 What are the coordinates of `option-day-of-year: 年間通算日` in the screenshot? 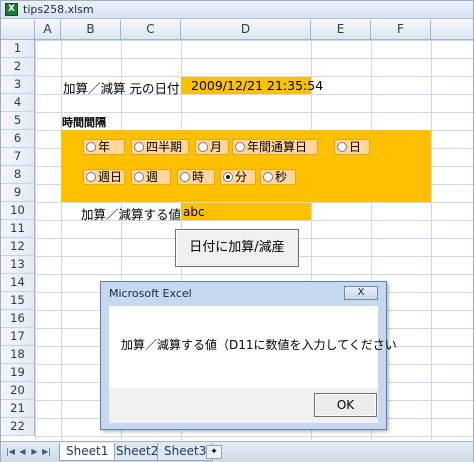 It's located at (275, 147).